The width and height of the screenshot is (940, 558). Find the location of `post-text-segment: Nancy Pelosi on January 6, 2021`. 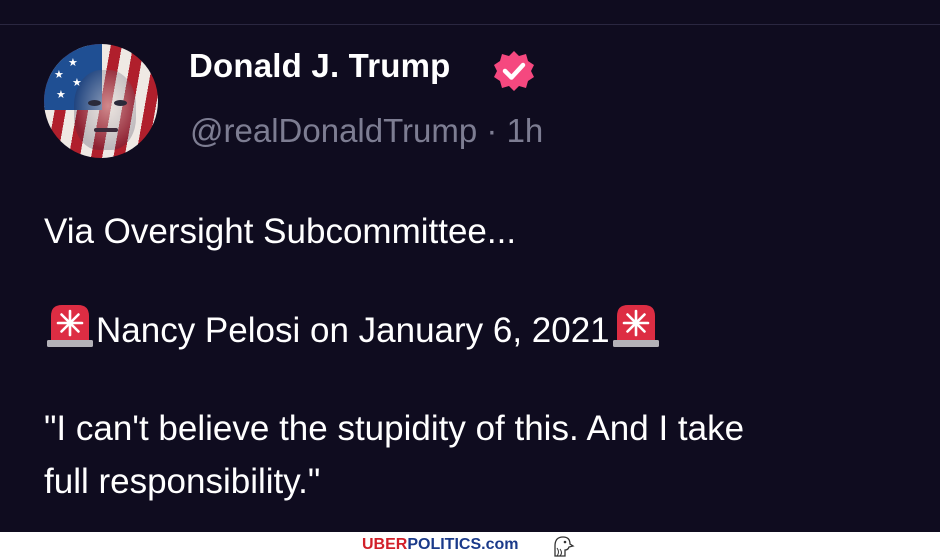

post-text-segment: Nancy Pelosi on January 6, 2021 is located at coordinates (353, 330).